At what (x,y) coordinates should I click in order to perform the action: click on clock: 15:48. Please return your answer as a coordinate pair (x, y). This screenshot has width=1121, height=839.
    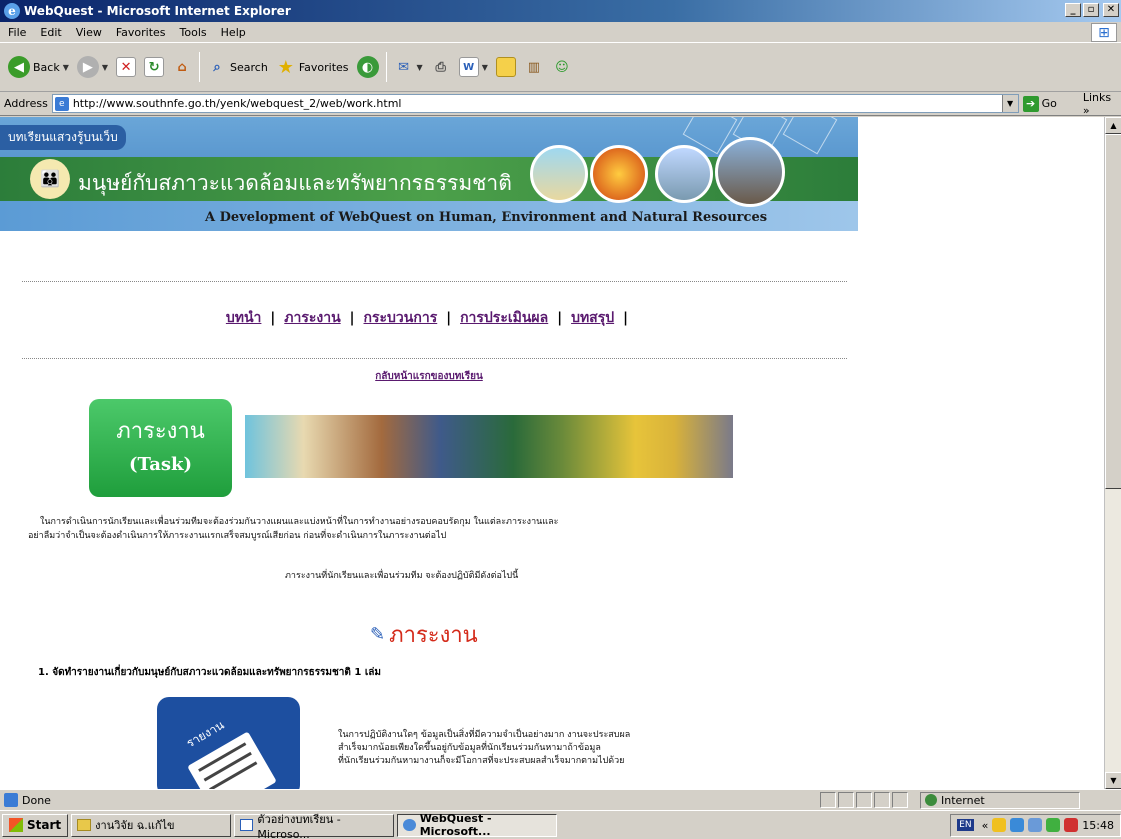
    Looking at the image, I should click on (1098, 825).